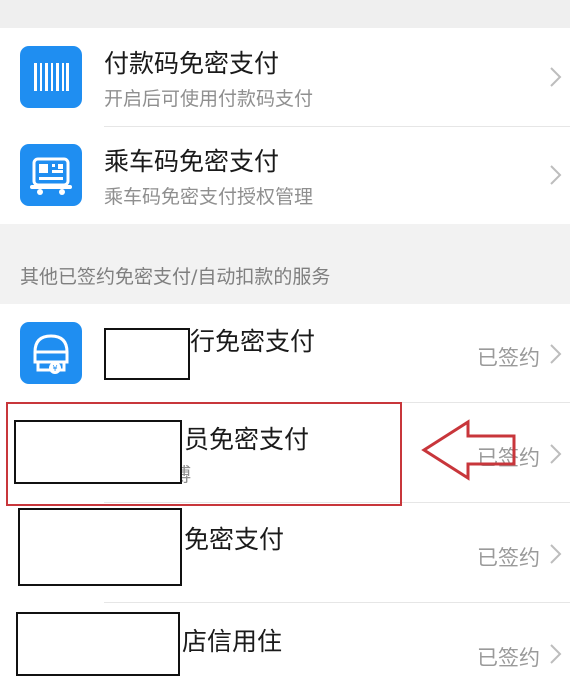 The height and width of the screenshot is (676, 570). I want to click on row-title: 付款码免密支付, so click(192, 63).